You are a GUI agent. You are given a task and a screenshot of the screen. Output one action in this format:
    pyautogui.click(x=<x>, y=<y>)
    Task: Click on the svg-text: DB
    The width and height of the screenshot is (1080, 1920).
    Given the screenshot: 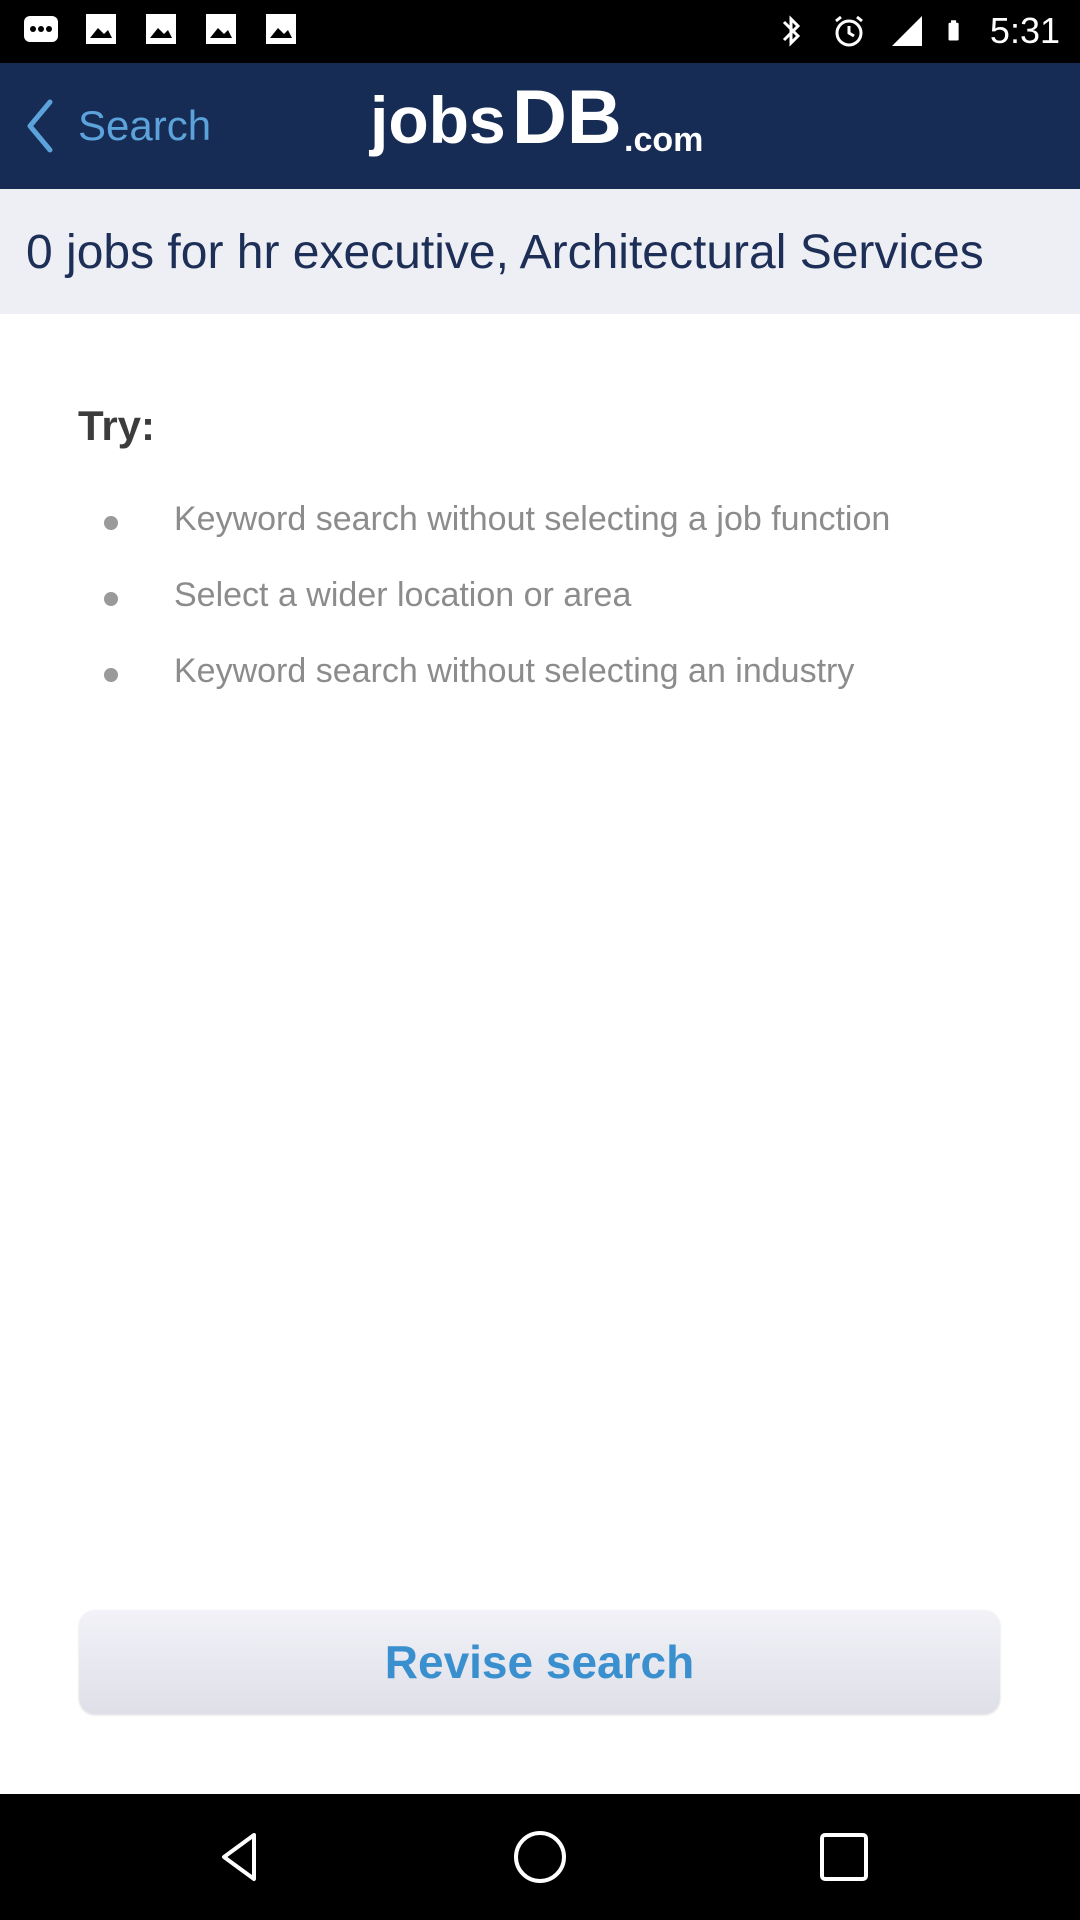 What is the action you would take?
    pyautogui.click(x=567, y=120)
    